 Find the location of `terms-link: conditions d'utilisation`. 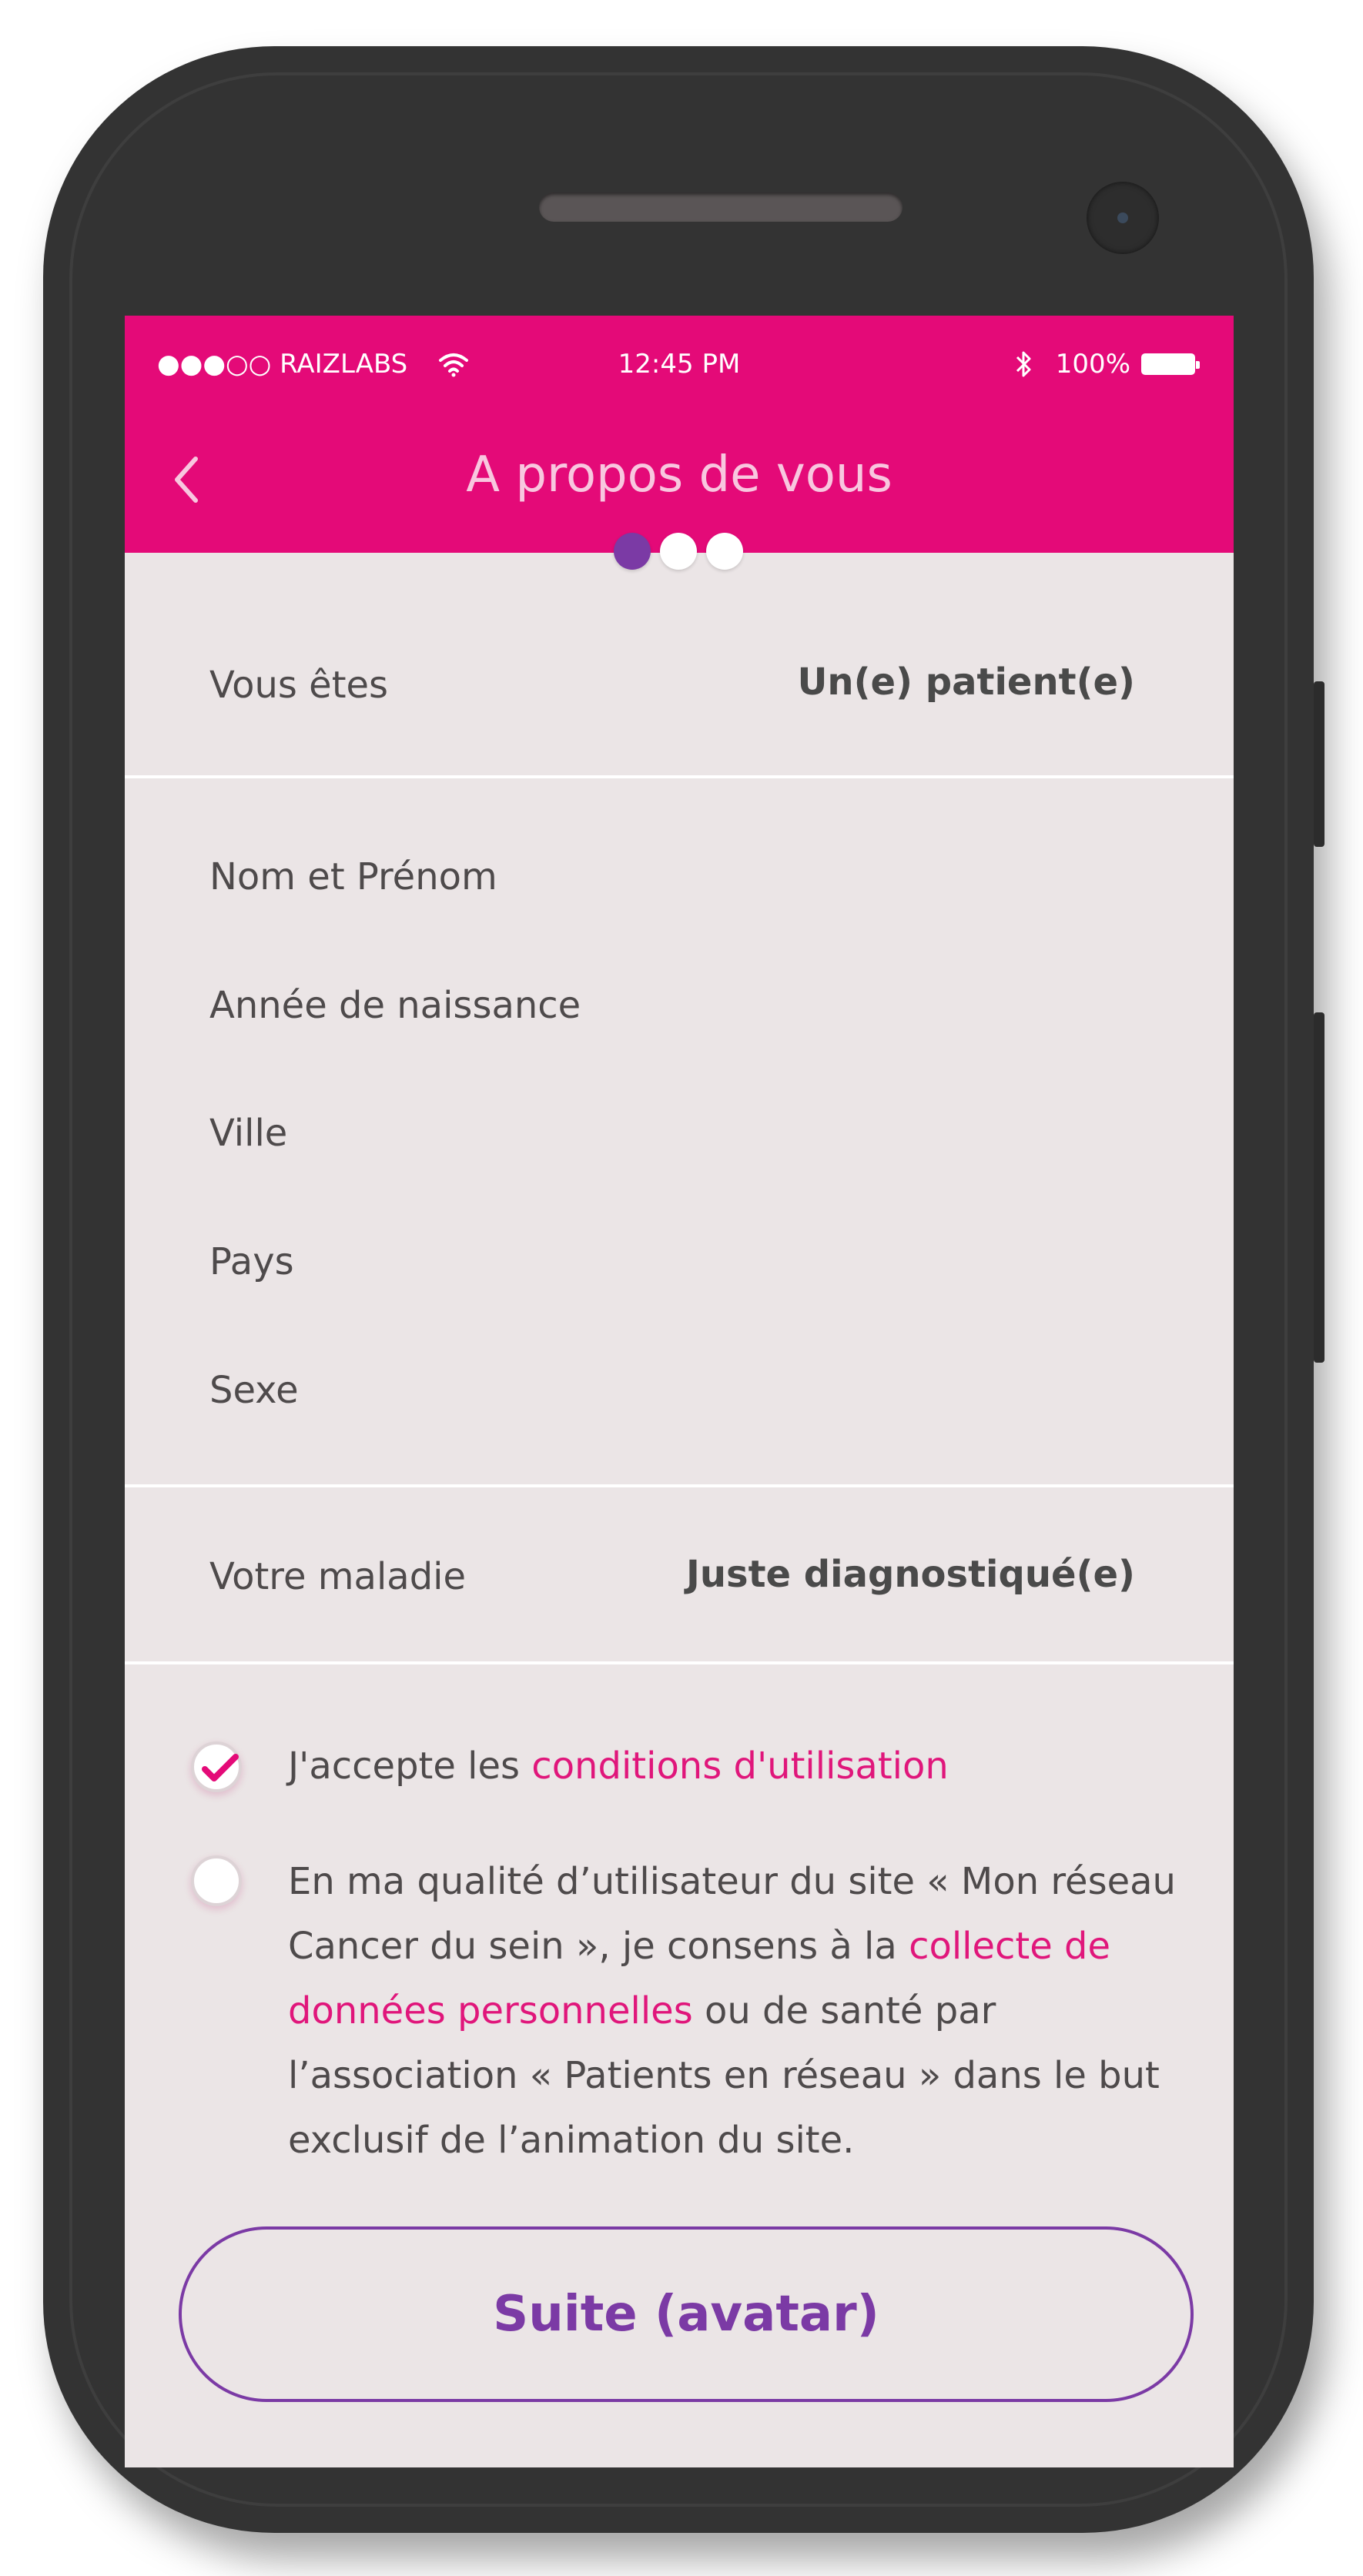

terms-link: conditions d'utilisation is located at coordinates (739, 1767).